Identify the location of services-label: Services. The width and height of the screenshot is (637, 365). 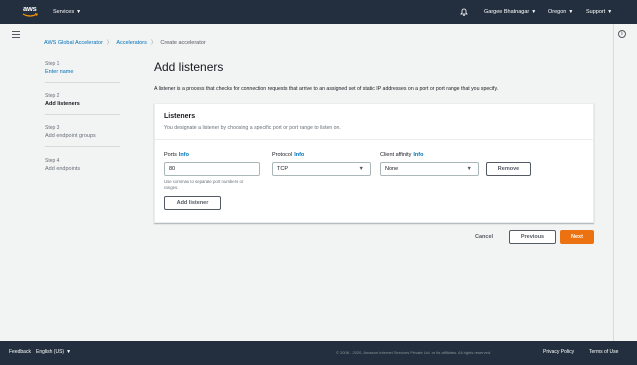
(64, 12).